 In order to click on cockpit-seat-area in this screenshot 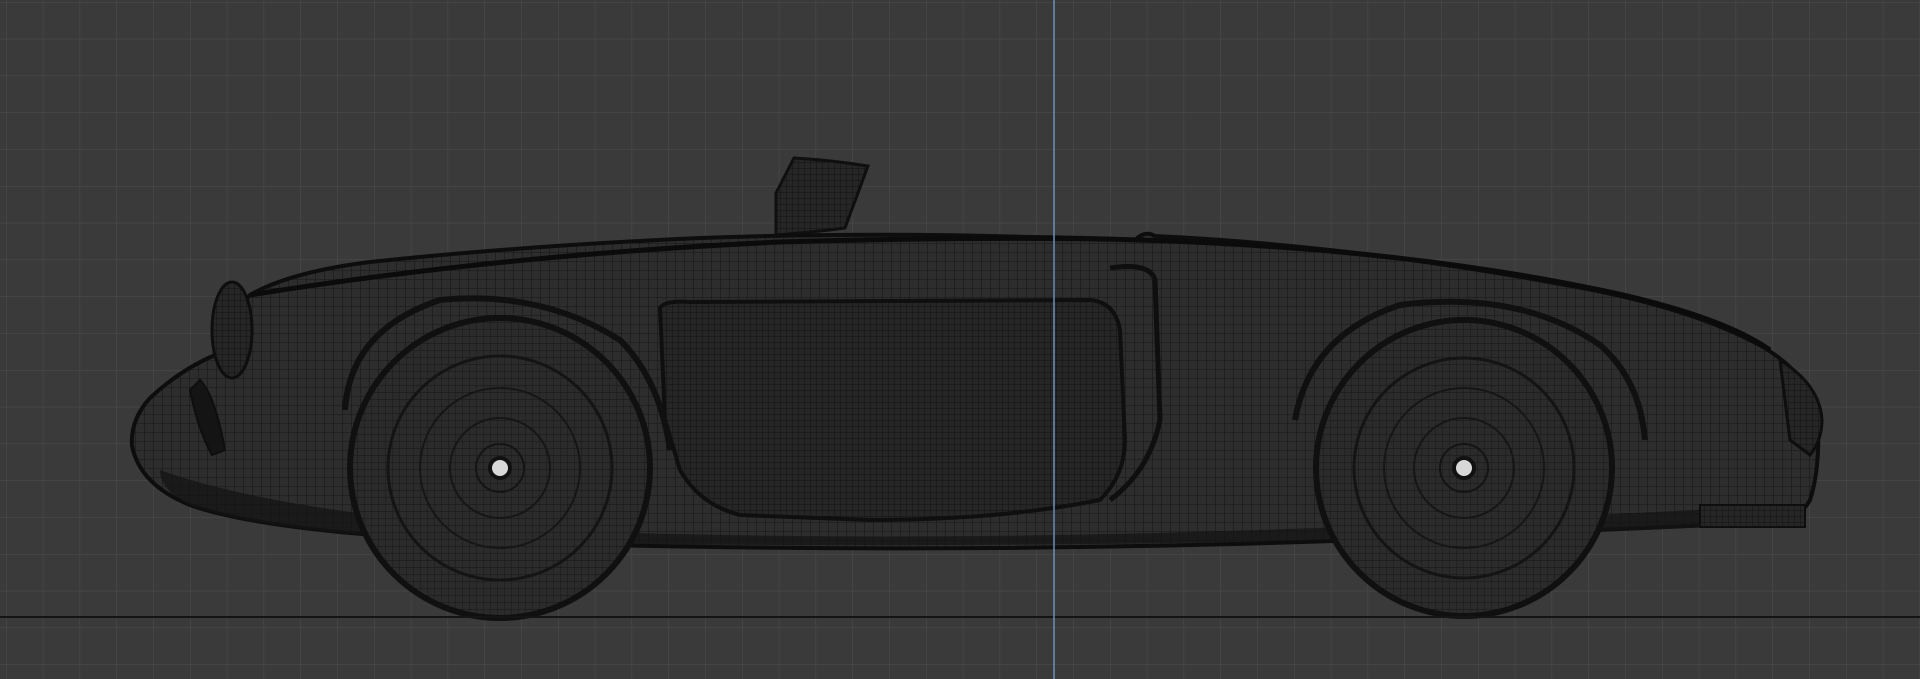, I will do `click(892, 410)`.